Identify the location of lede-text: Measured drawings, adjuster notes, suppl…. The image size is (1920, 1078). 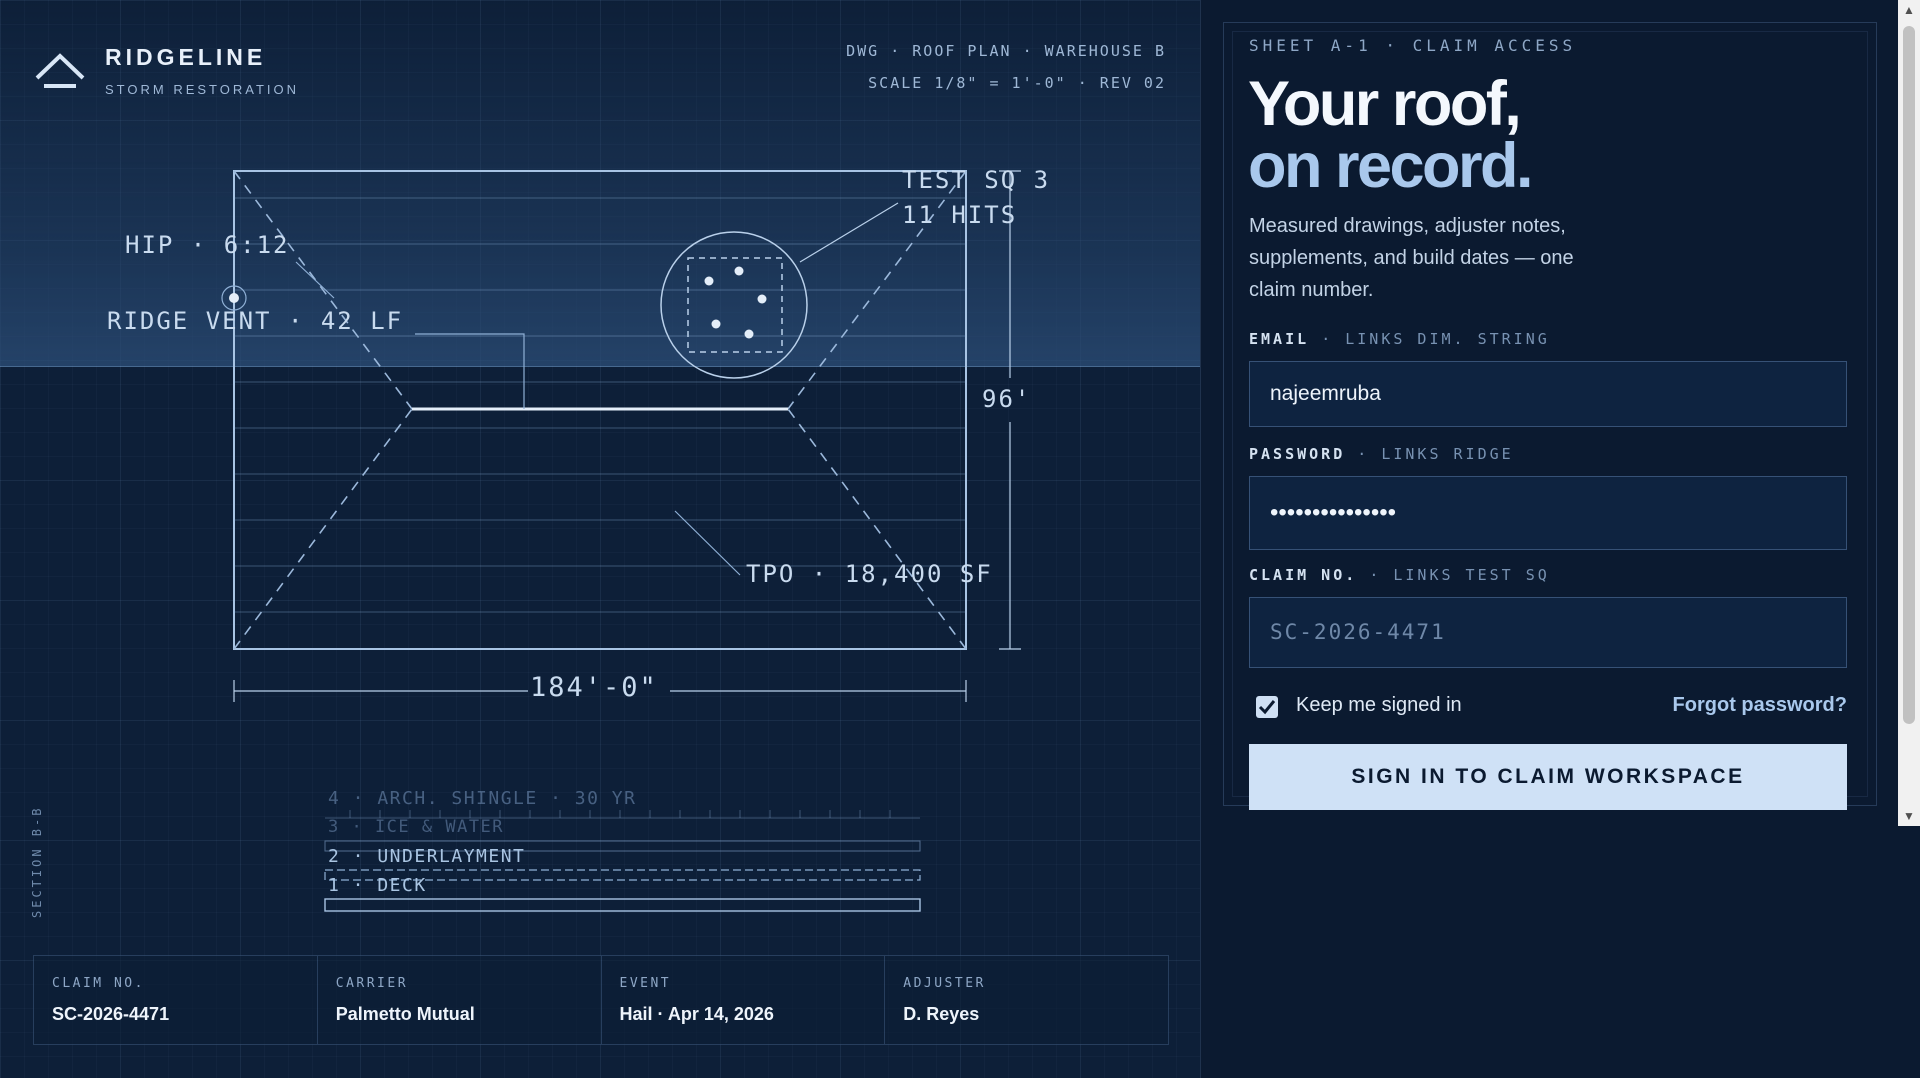
(1411, 258).